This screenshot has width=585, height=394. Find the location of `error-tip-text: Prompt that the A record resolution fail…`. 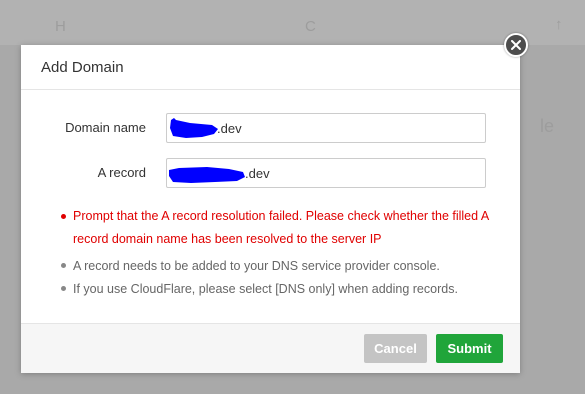

error-tip-text: Prompt that the A record resolution fail… is located at coordinates (281, 227).